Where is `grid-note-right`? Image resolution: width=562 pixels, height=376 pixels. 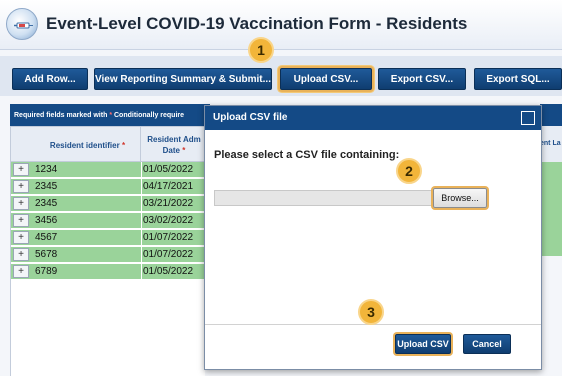
grid-note-right is located at coordinates (551, 115).